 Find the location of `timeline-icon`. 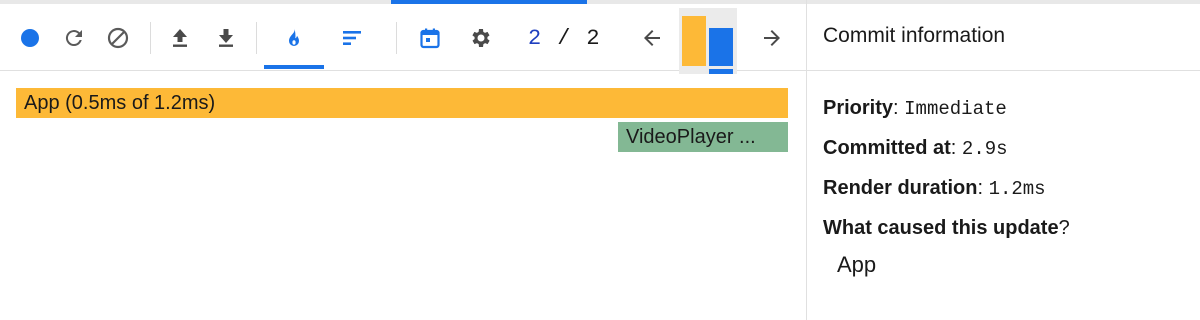

timeline-icon is located at coordinates (430, 38).